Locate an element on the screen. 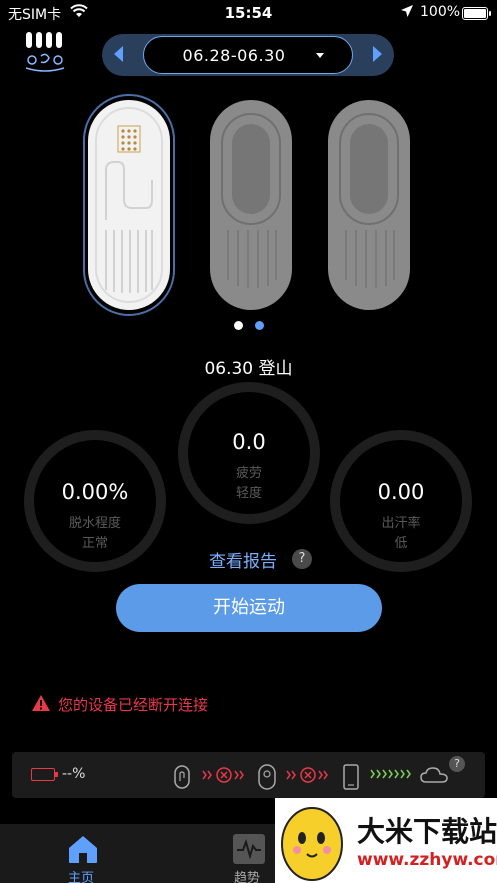  patch-sensor-icon is located at coordinates (182, 777).